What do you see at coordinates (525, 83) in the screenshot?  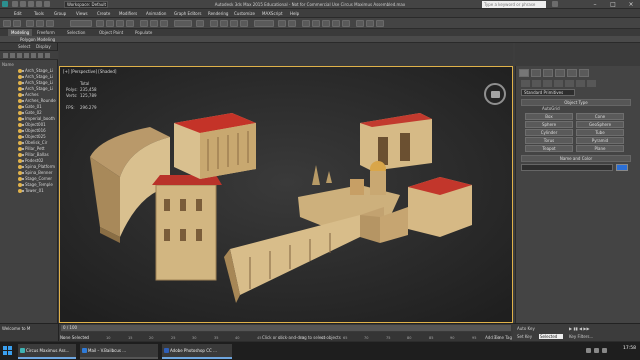 I see `geometry-icon` at bounding box center [525, 83].